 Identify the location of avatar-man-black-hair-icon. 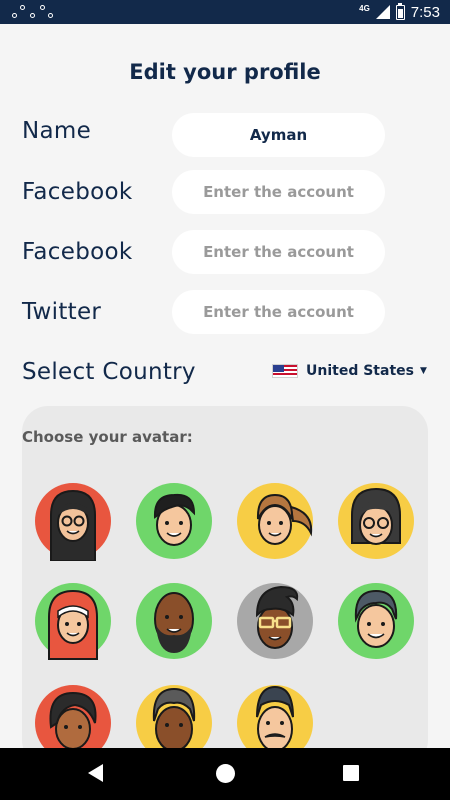
(174, 521).